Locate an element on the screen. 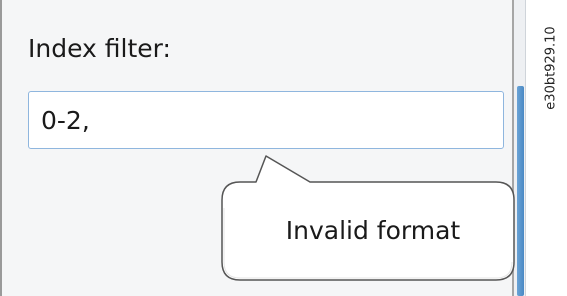 The width and height of the screenshot is (567, 296). figure-code-text: e30bt929.10 is located at coordinates (551, 68).